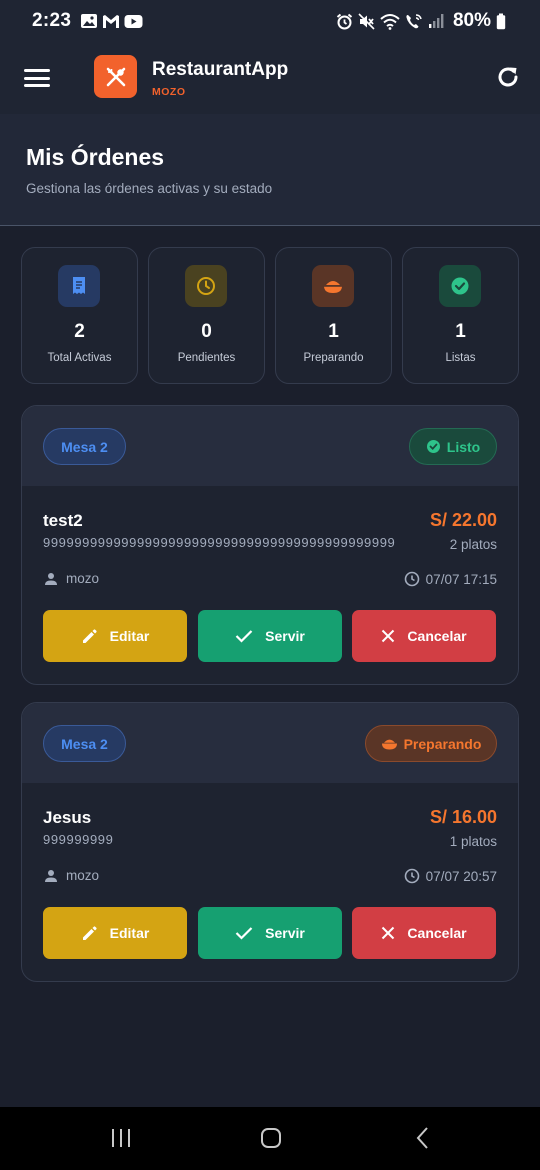  I want to click on page-title: Mis Órdenes, so click(95, 157).